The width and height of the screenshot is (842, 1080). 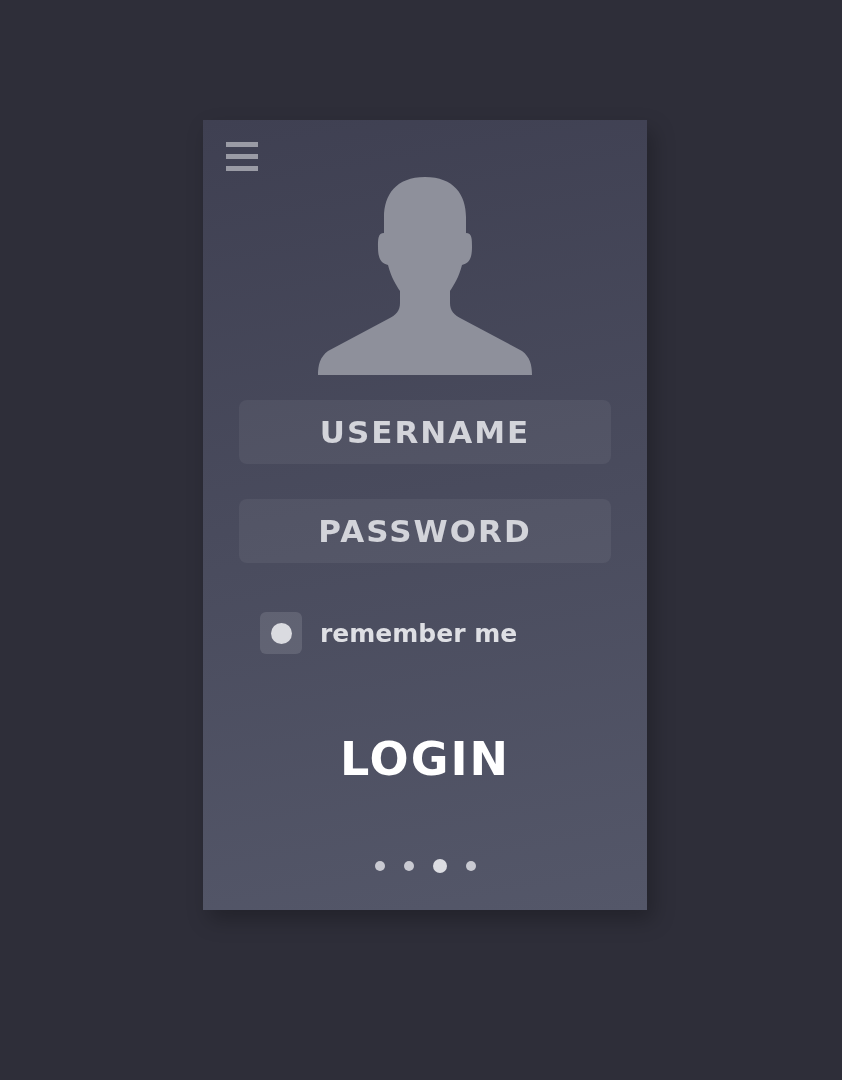 I want to click on menu-icon, so click(x=242, y=157).